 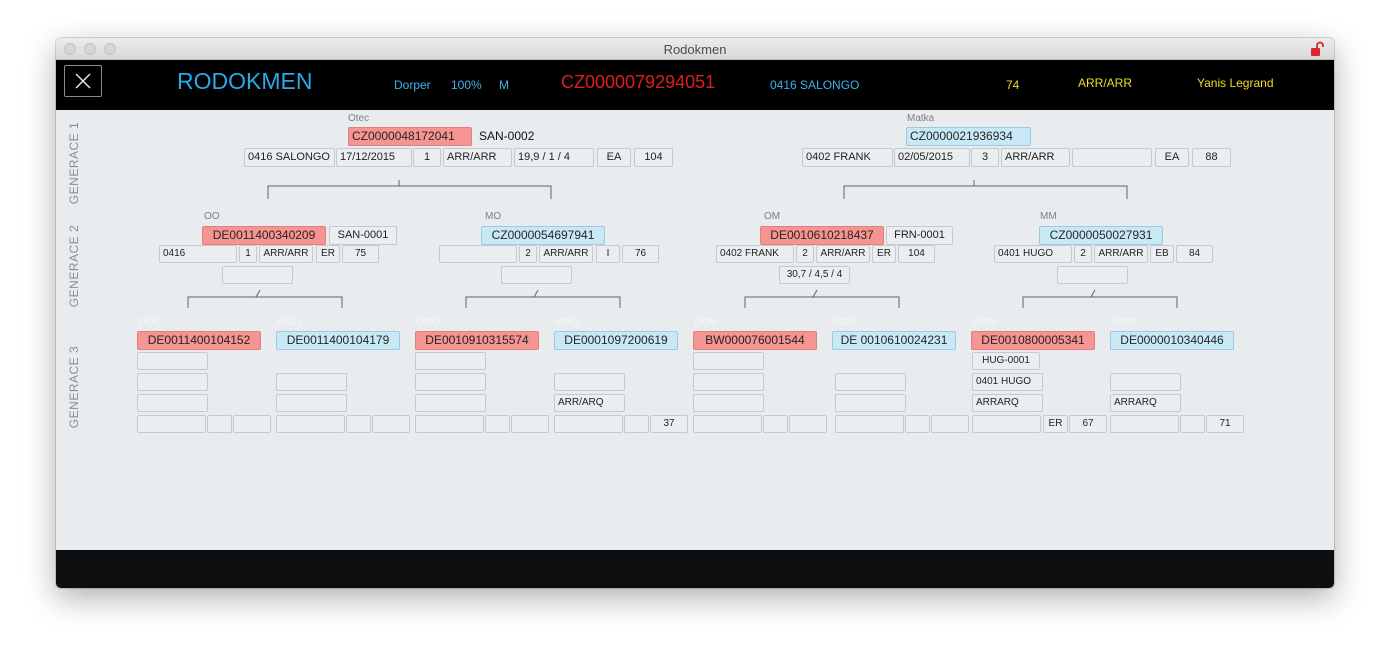 What do you see at coordinates (1088, 424) in the screenshot?
I see `omm-score: 67` at bounding box center [1088, 424].